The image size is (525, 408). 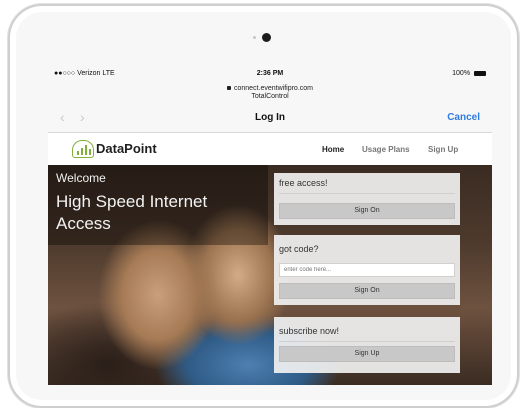 I want to click on clock: 2:36 PM, so click(x=270, y=73).